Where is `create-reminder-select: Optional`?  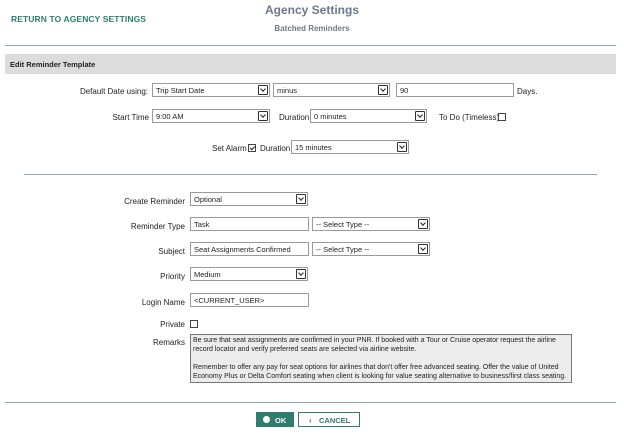 create-reminder-select: Optional is located at coordinates (249, 199).